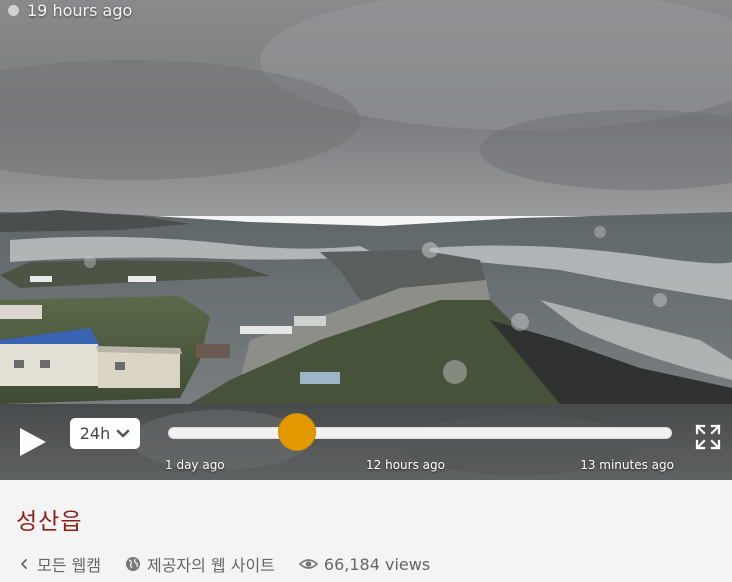 Image resolution: width=732 pixels, height=582 pixels. Describe the element at coordinates (420, 433) in the screenshot. I see `timeline-slider` at that location.